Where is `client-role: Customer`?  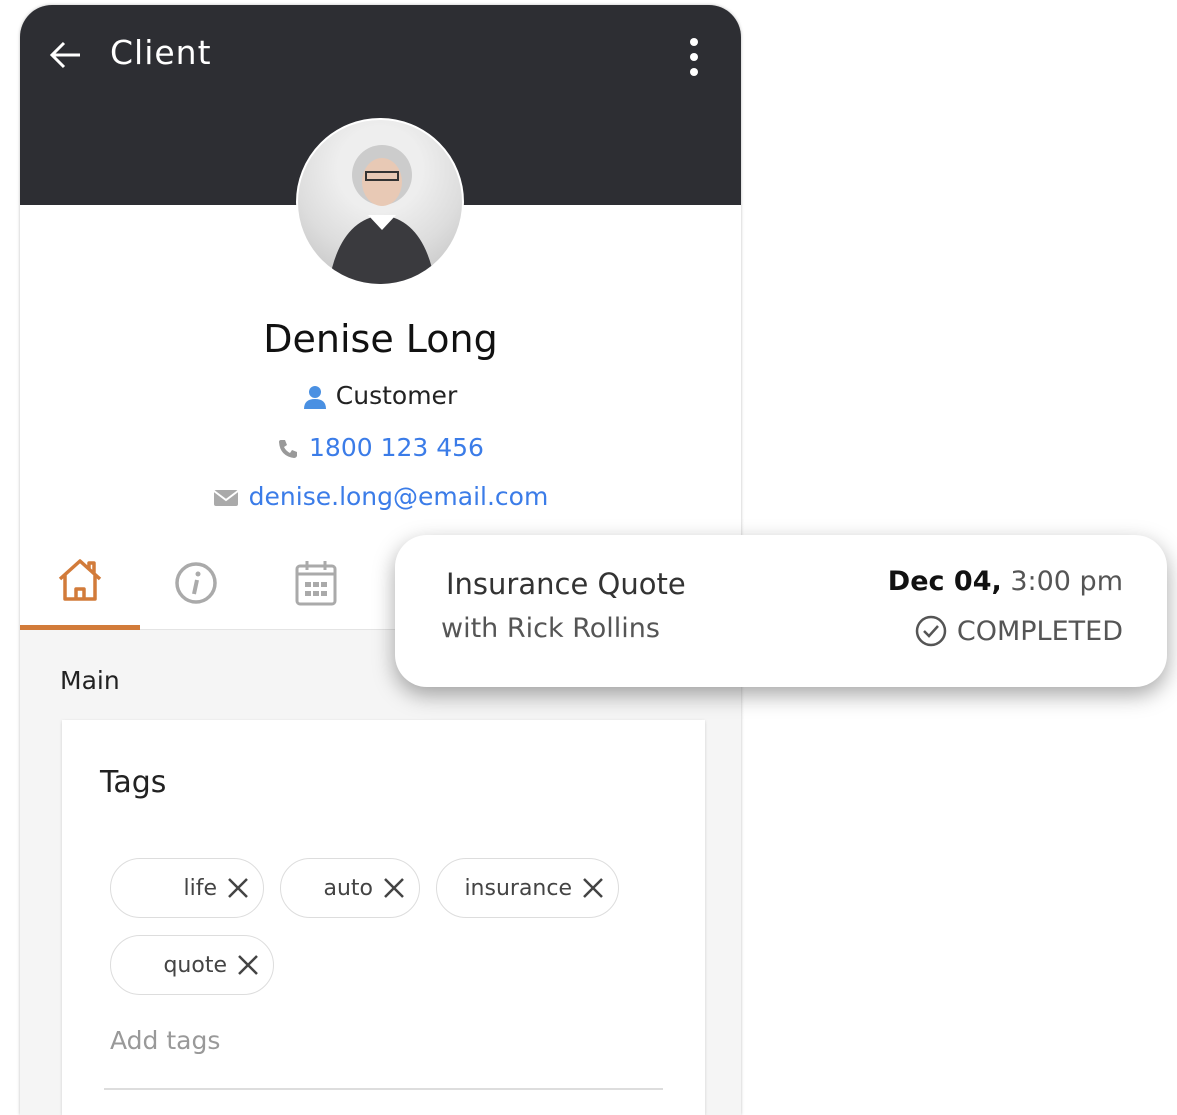 client-role: Customer is located at coordinates (380, 395).